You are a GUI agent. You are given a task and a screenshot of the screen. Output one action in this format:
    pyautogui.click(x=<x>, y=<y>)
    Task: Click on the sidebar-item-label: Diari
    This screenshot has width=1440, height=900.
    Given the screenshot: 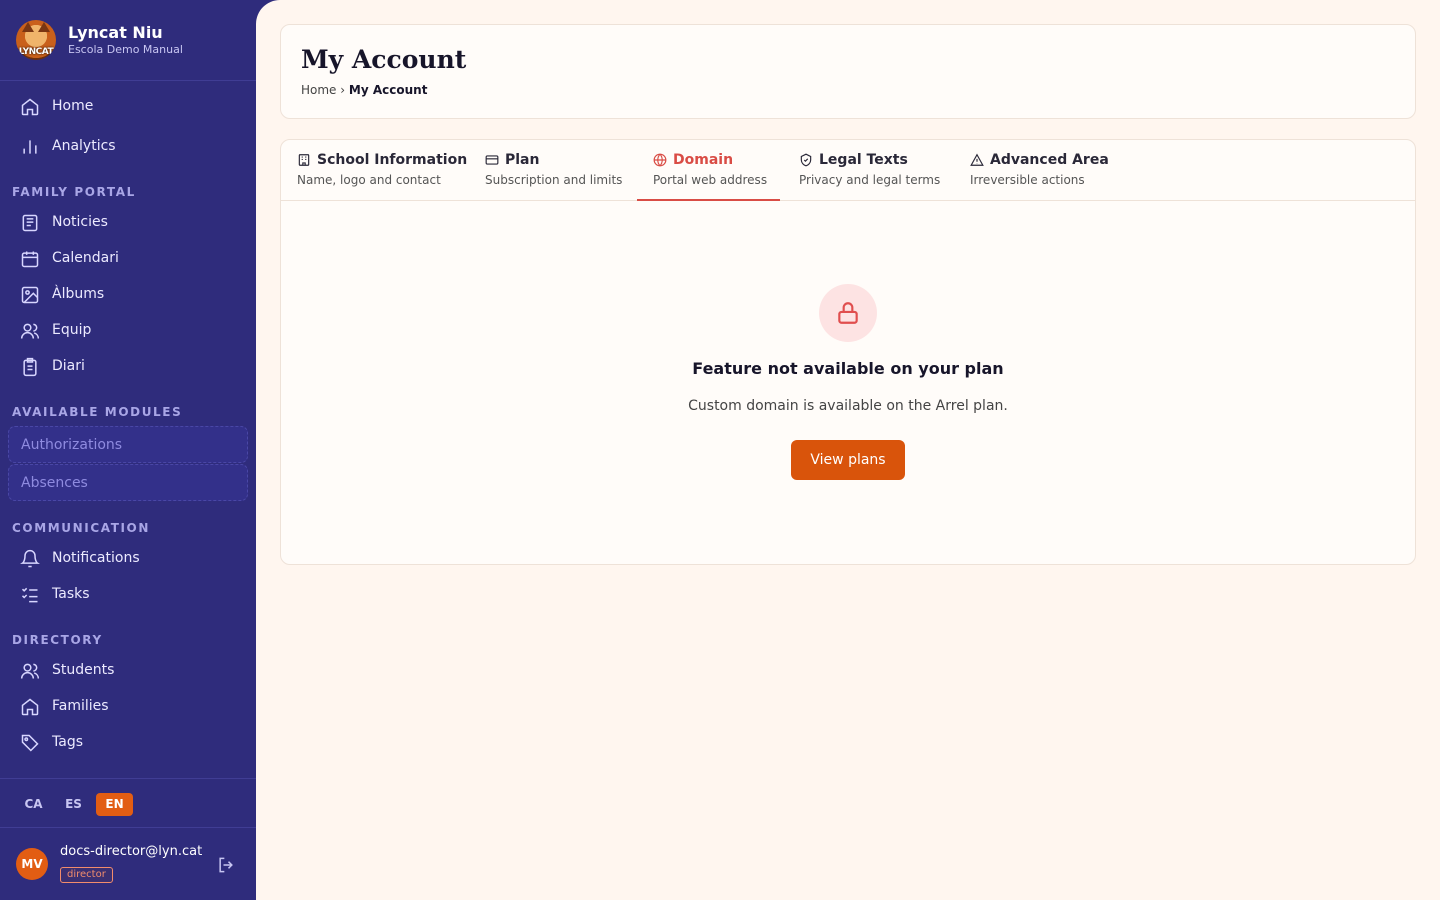 What is the action you would take?
    pyautogui.click(x=68, y=366)
    